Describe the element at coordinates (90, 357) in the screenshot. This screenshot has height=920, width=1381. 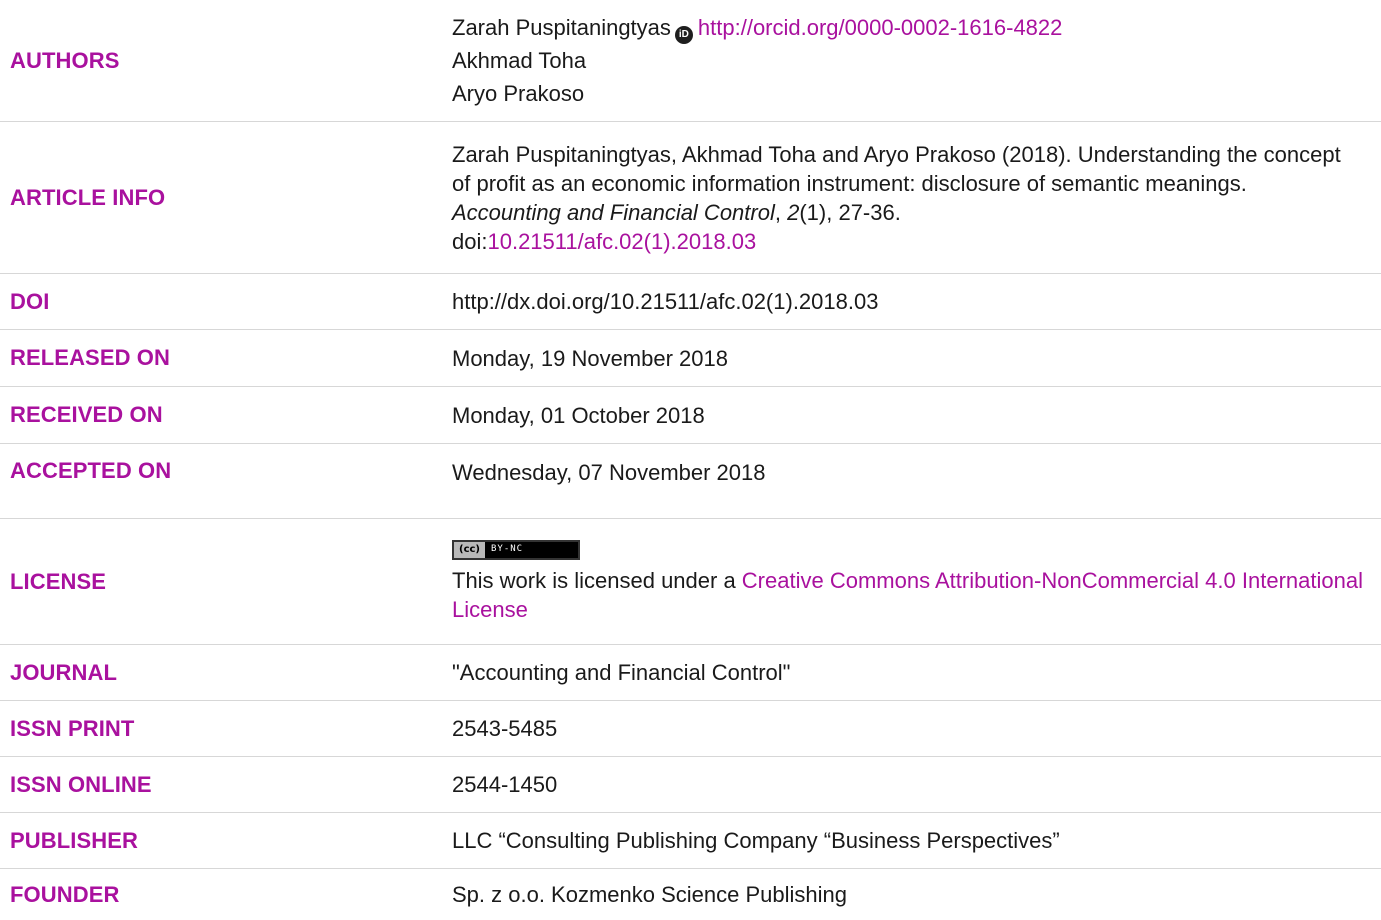
I see `released-label: RELEASED ON` at that location.